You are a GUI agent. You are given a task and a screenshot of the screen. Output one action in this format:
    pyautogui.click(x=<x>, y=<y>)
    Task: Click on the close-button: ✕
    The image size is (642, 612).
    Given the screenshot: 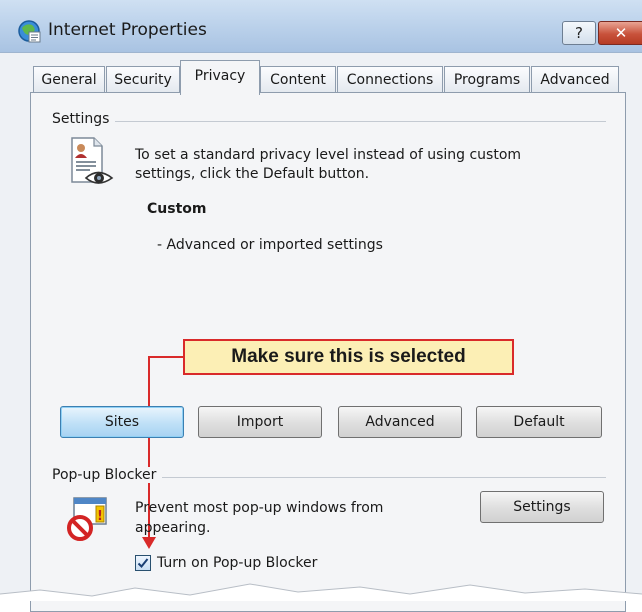 What is the action you would take?
    pyautogui.click(x=620, y=33)
    